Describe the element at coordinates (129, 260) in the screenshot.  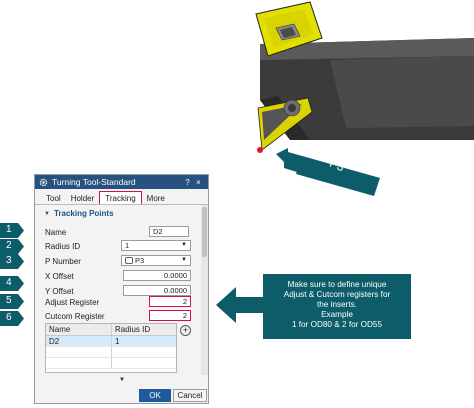
I see `point-icon` at that location.